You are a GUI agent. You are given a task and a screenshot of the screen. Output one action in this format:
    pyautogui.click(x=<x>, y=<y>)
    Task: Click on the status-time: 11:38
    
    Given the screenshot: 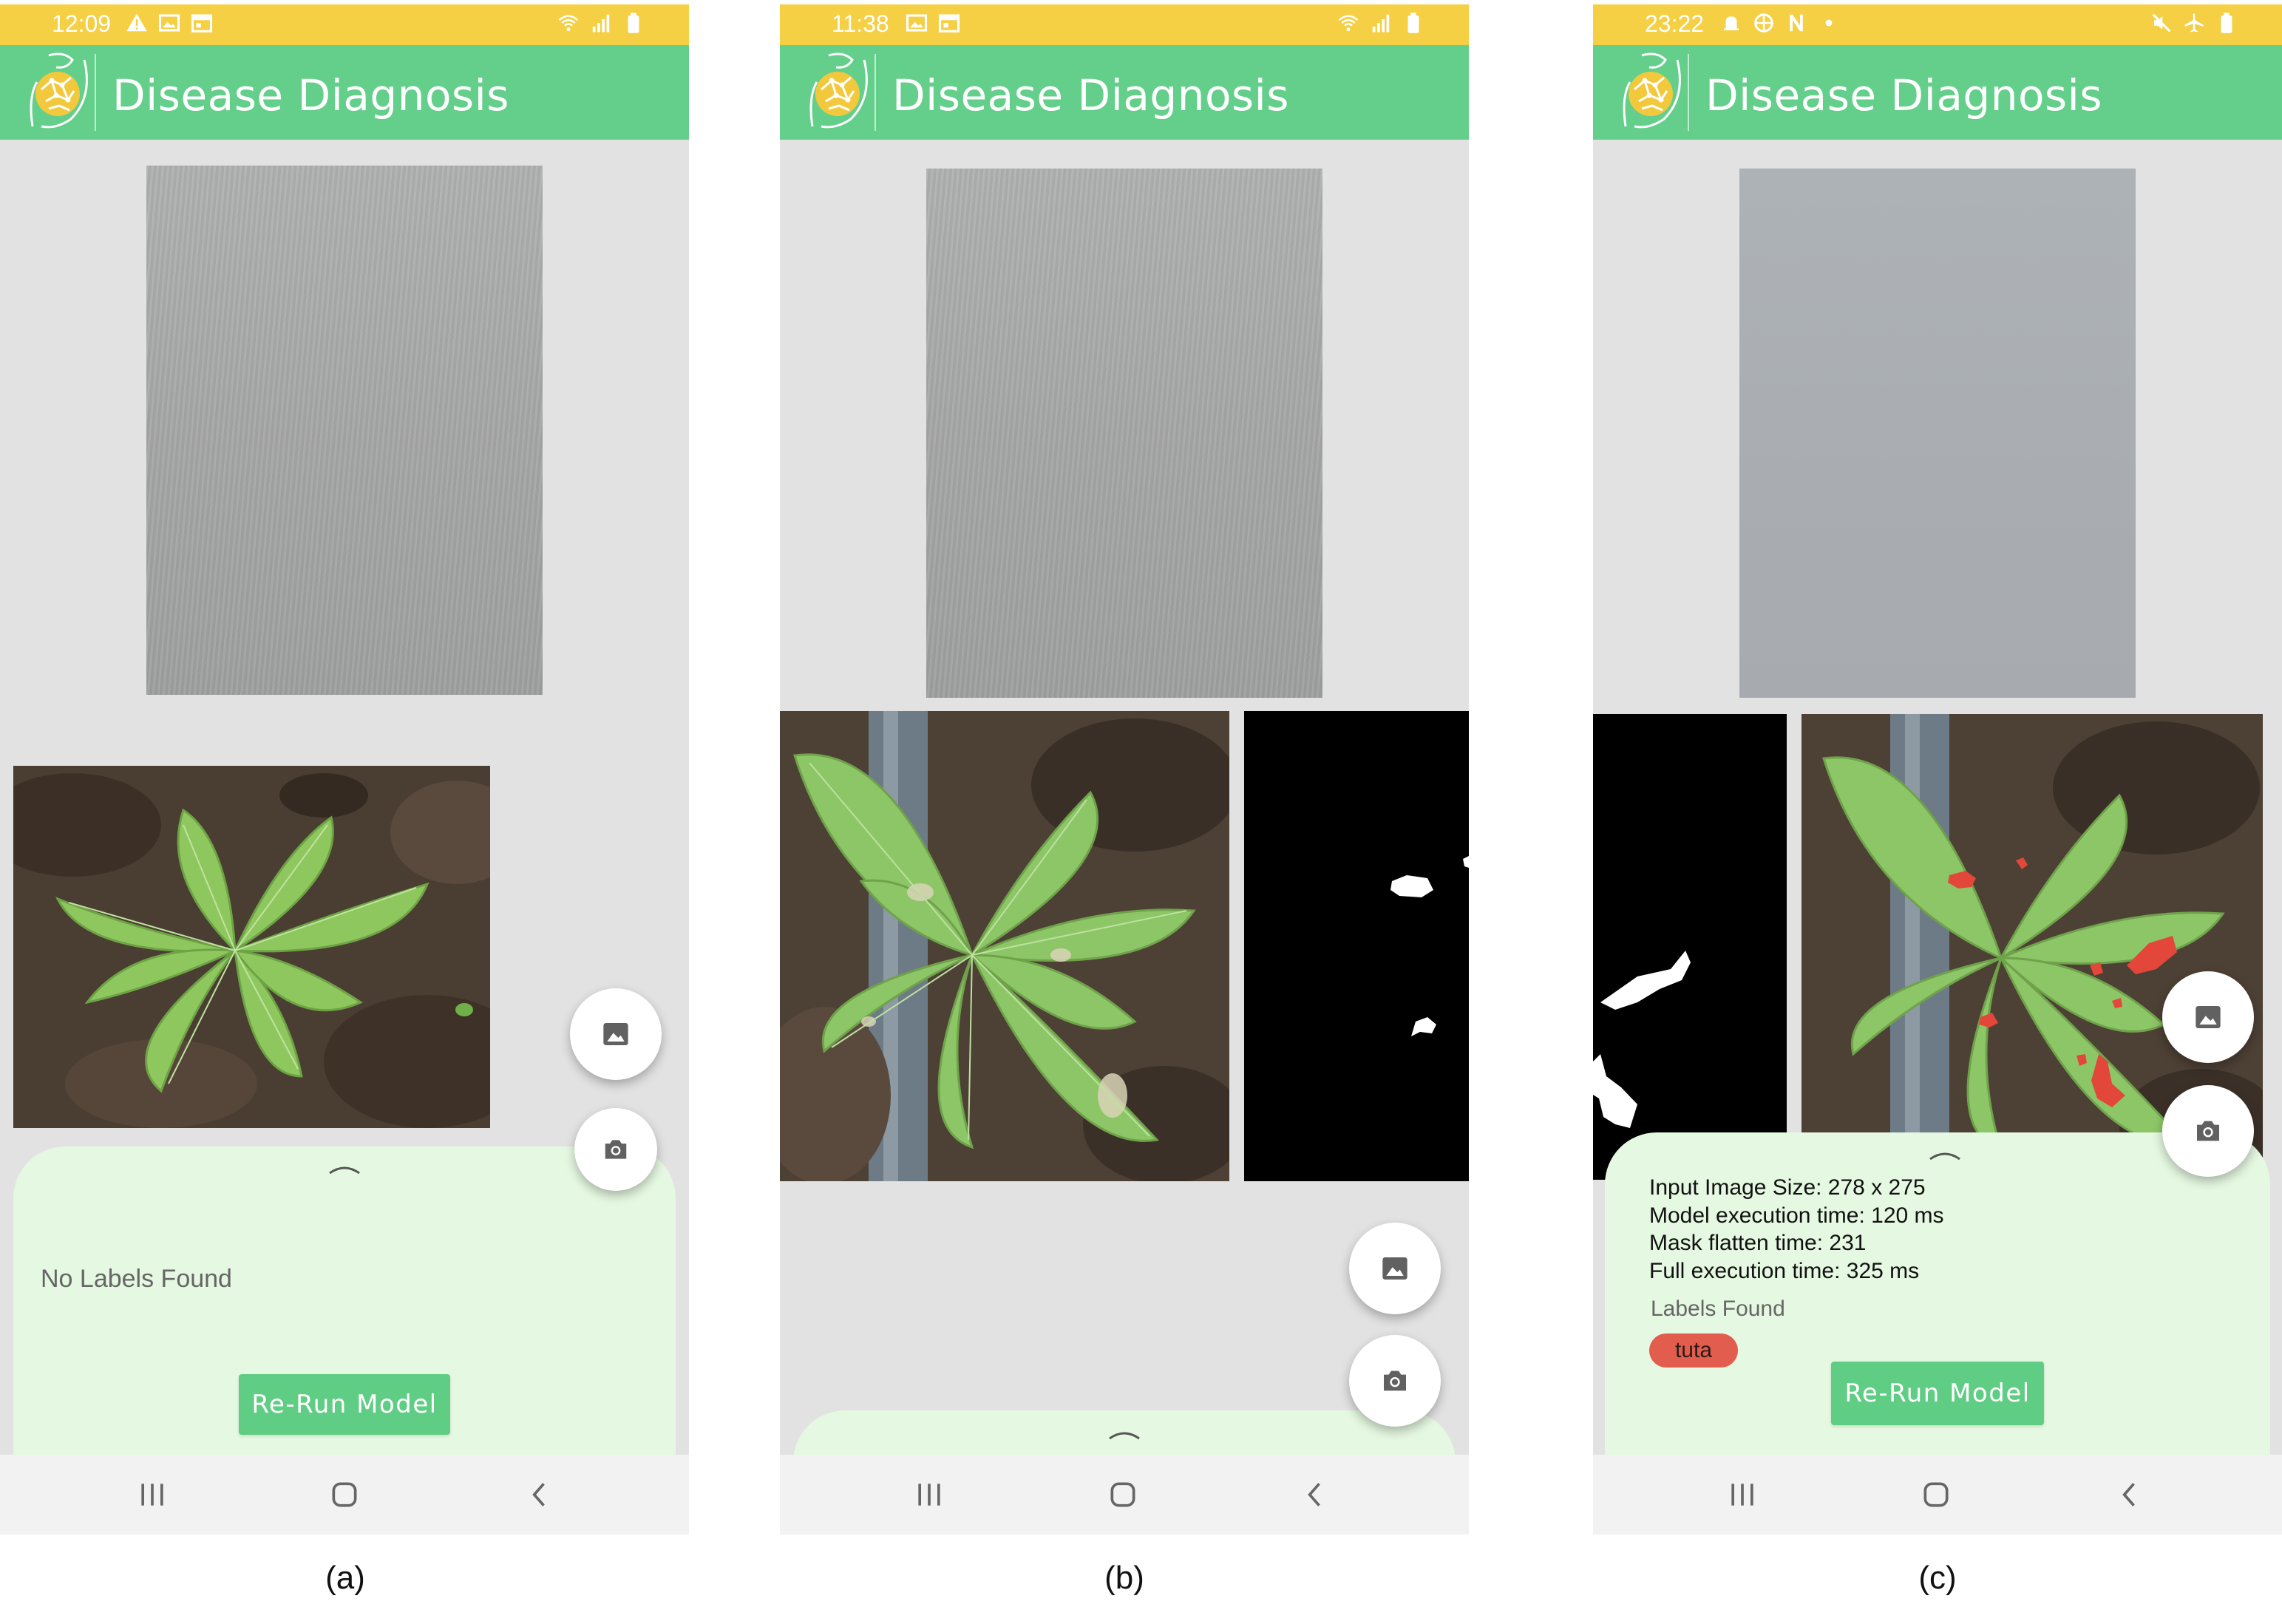 What is the action you would take?
    pyautogui.click(x=860, y=23)
    